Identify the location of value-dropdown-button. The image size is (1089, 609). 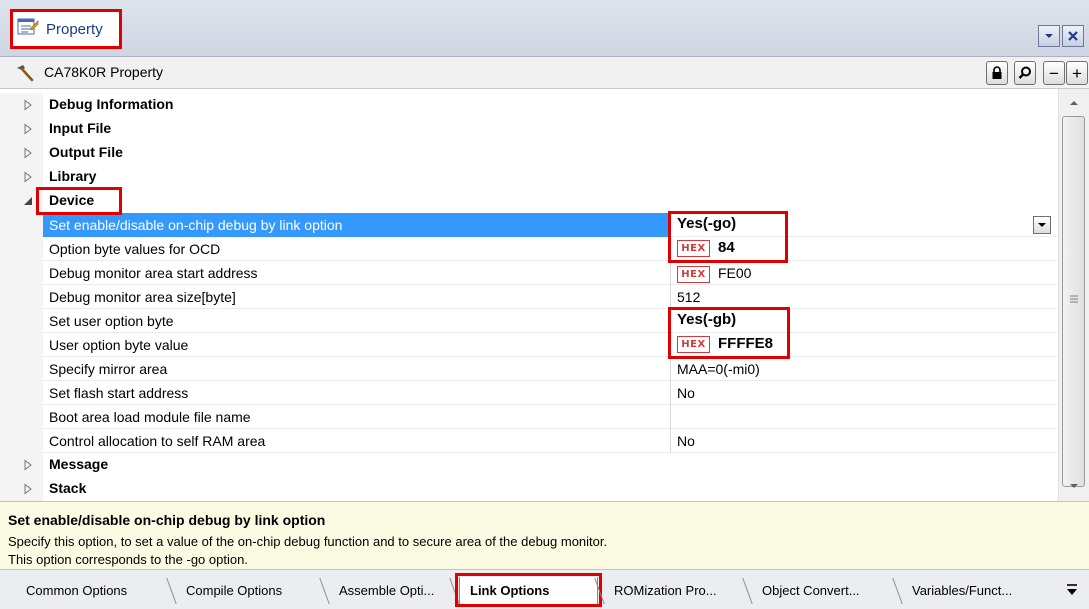
(1042, 225).